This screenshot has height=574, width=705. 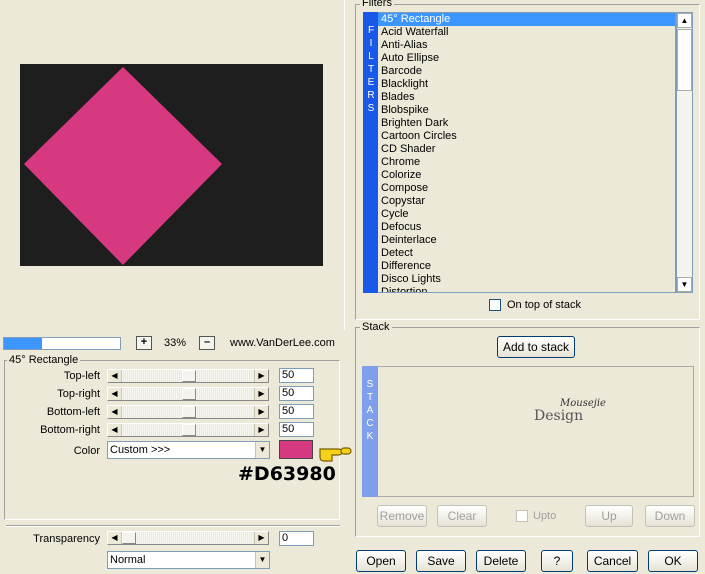 I want to click on filter-list-item: Barcode, so click(x=526, y=71).